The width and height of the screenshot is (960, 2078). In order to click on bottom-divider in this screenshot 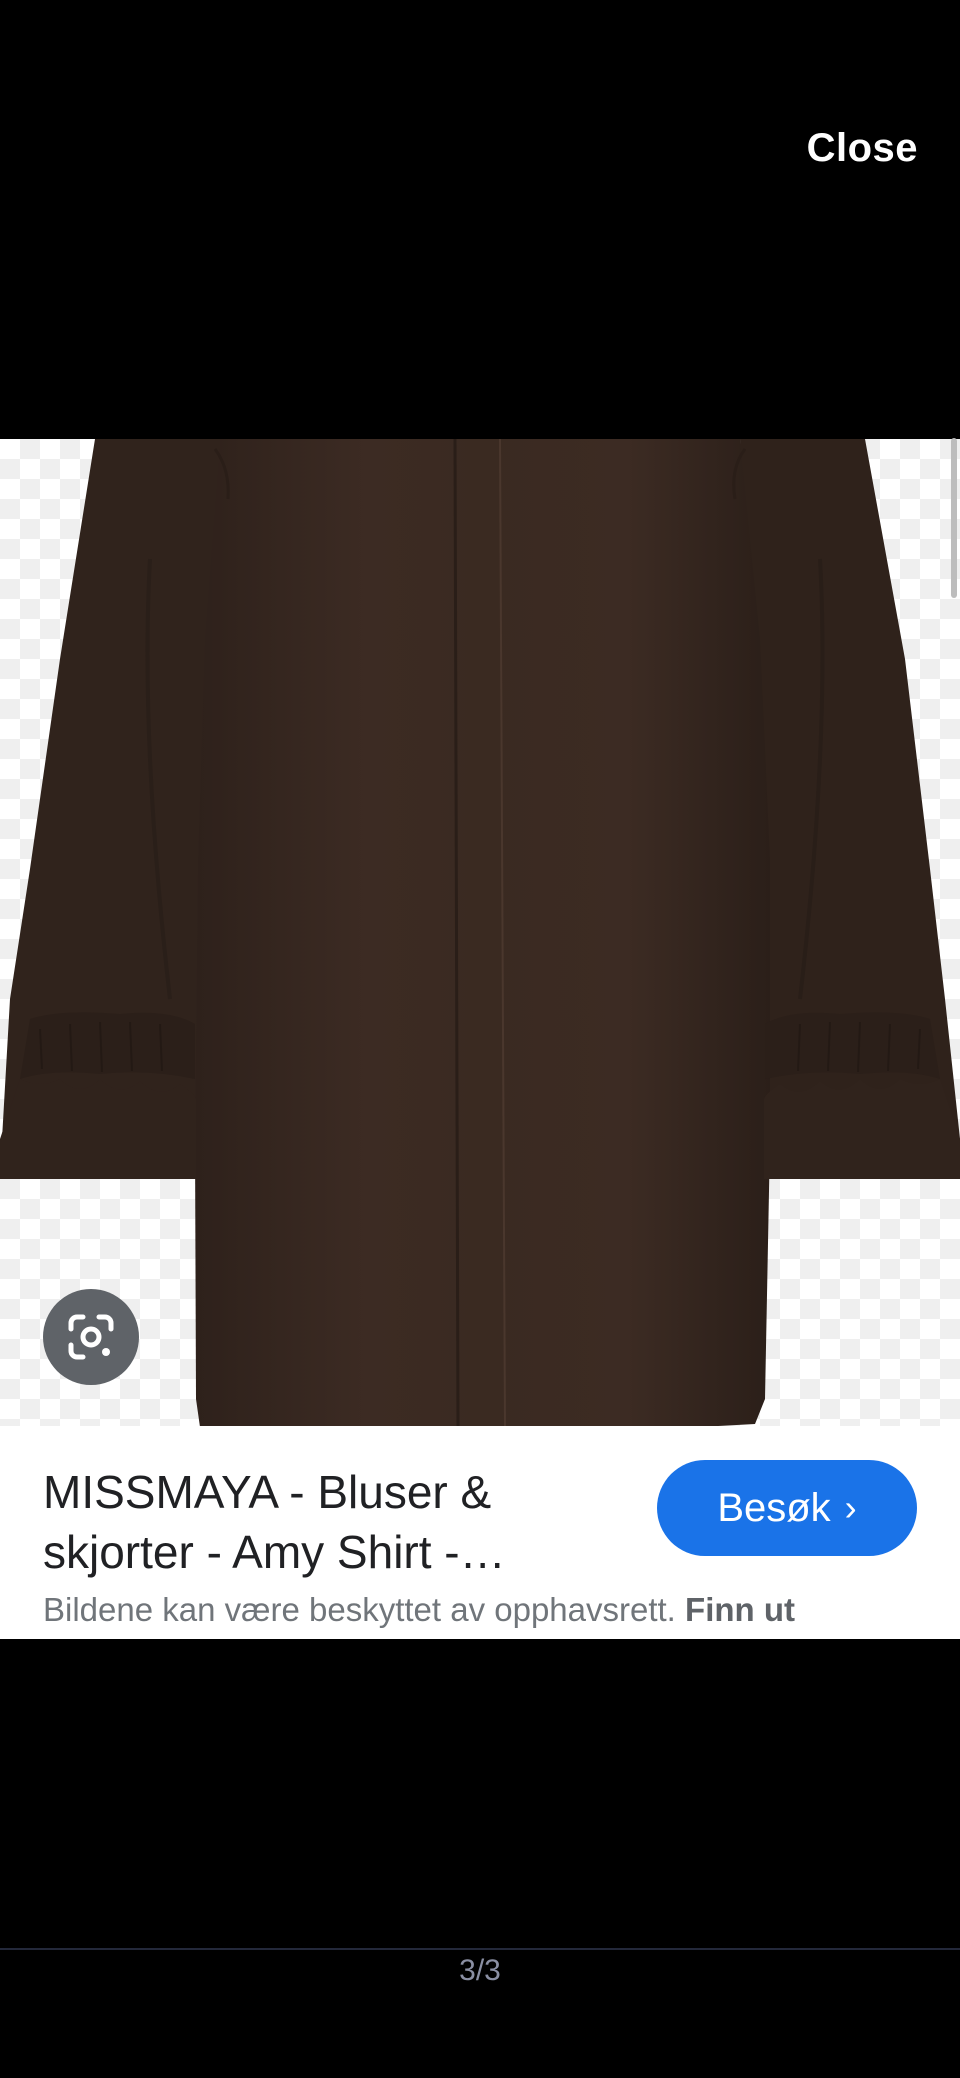, I will do `click(480, 1949)`.